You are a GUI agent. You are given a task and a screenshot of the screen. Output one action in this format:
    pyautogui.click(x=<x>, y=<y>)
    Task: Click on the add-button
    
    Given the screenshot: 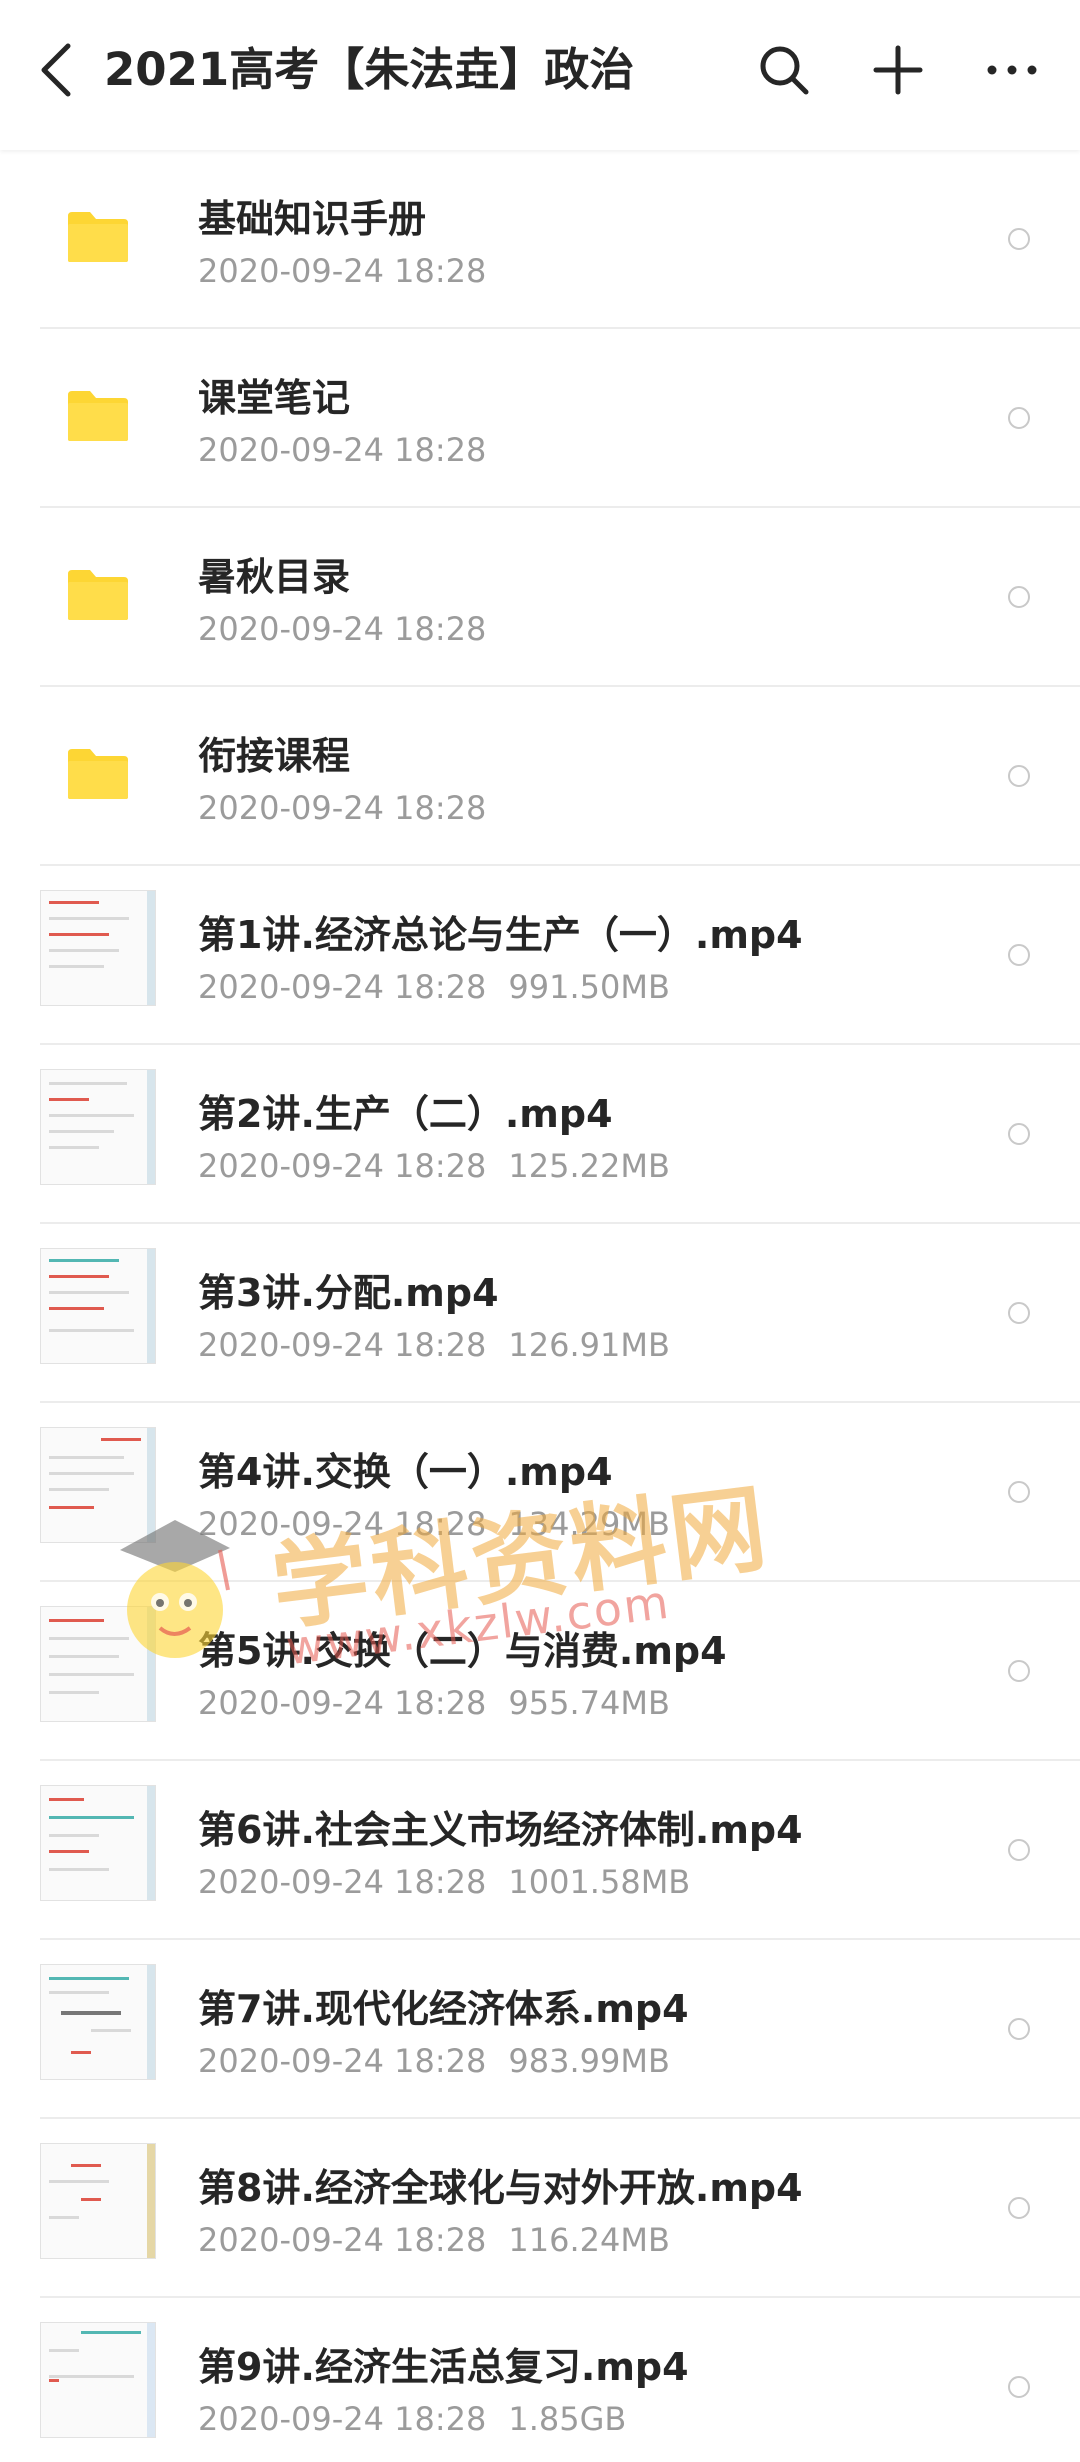 What is the action you would take?
    pyautogui.click(x=898, y=70)
    